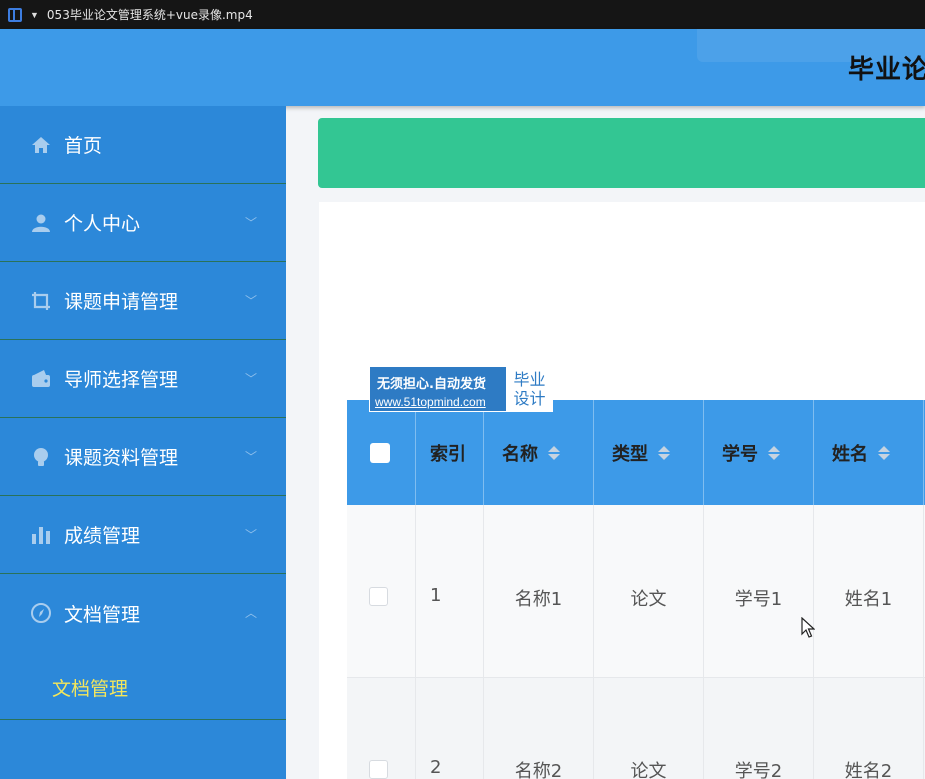 The image size is (925, 779). What do you see at coordinates (630, 454) in the screenshot?
I see `column-header-label: 类型` at bounding box center [630, 454].